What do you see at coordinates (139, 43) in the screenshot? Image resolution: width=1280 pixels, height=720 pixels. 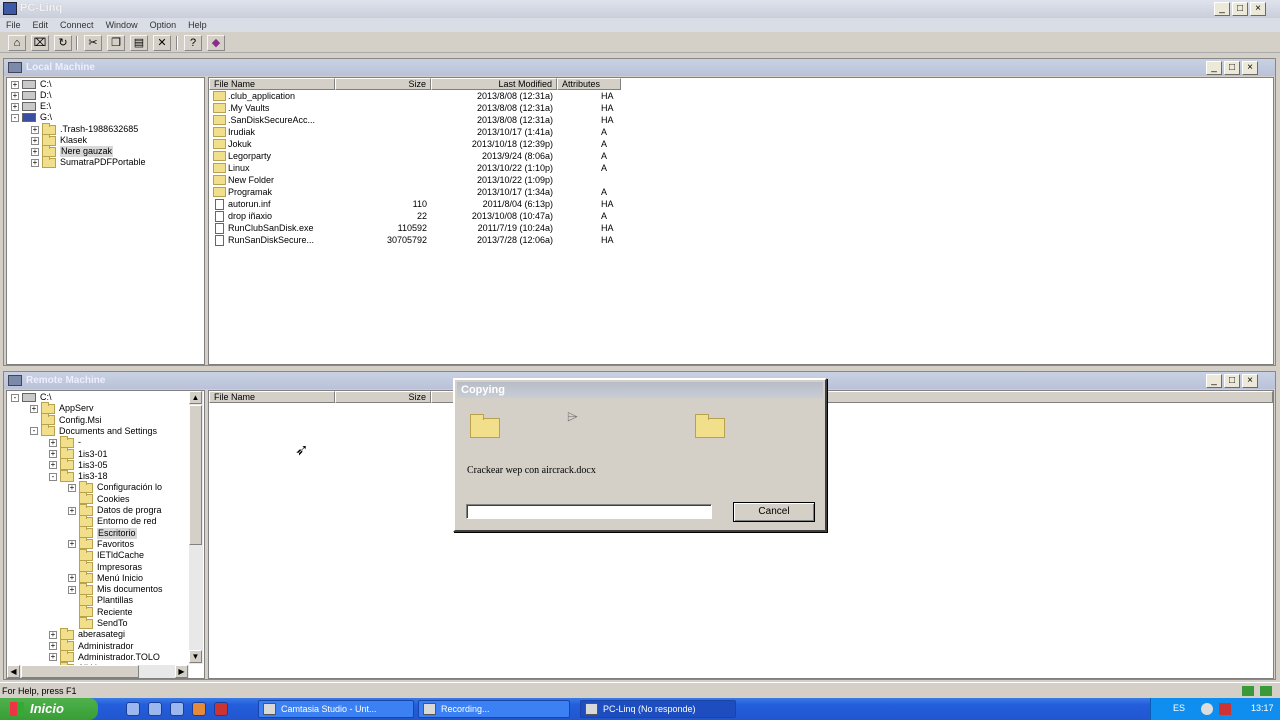 I see `paste-icon: ▤` at bounding box center [139, 43].